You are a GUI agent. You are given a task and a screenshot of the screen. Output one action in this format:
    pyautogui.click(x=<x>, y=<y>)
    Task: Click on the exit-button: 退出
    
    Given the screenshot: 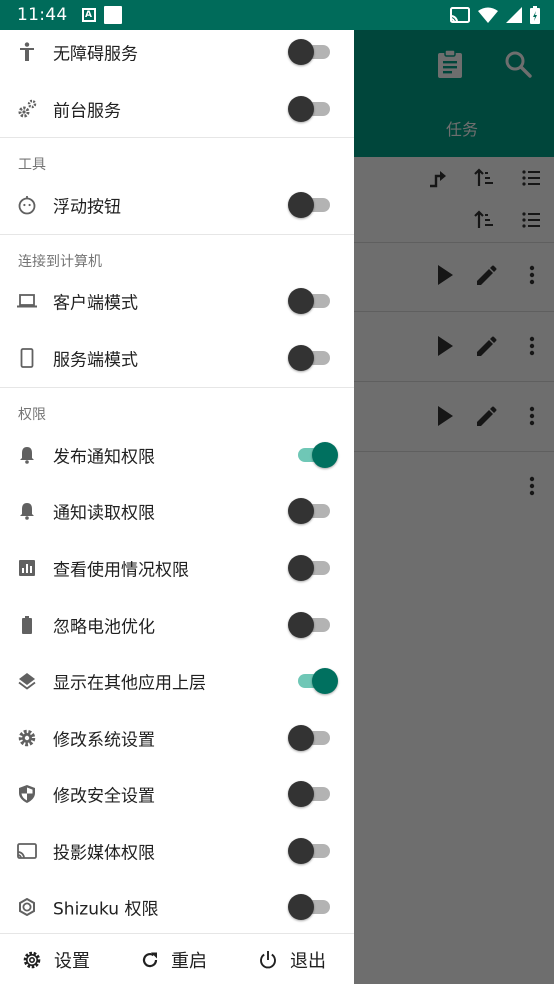 What is the action you would take?
    pyautogui.click(x=292, y=959)
    